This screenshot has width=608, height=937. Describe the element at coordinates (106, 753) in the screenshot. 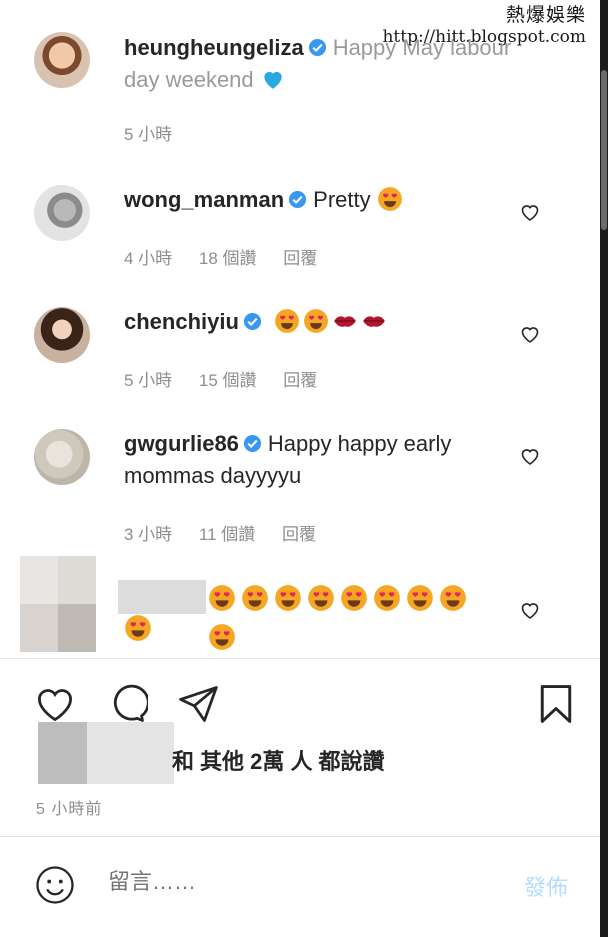

I see `blurred-liker-avatar` at that location.